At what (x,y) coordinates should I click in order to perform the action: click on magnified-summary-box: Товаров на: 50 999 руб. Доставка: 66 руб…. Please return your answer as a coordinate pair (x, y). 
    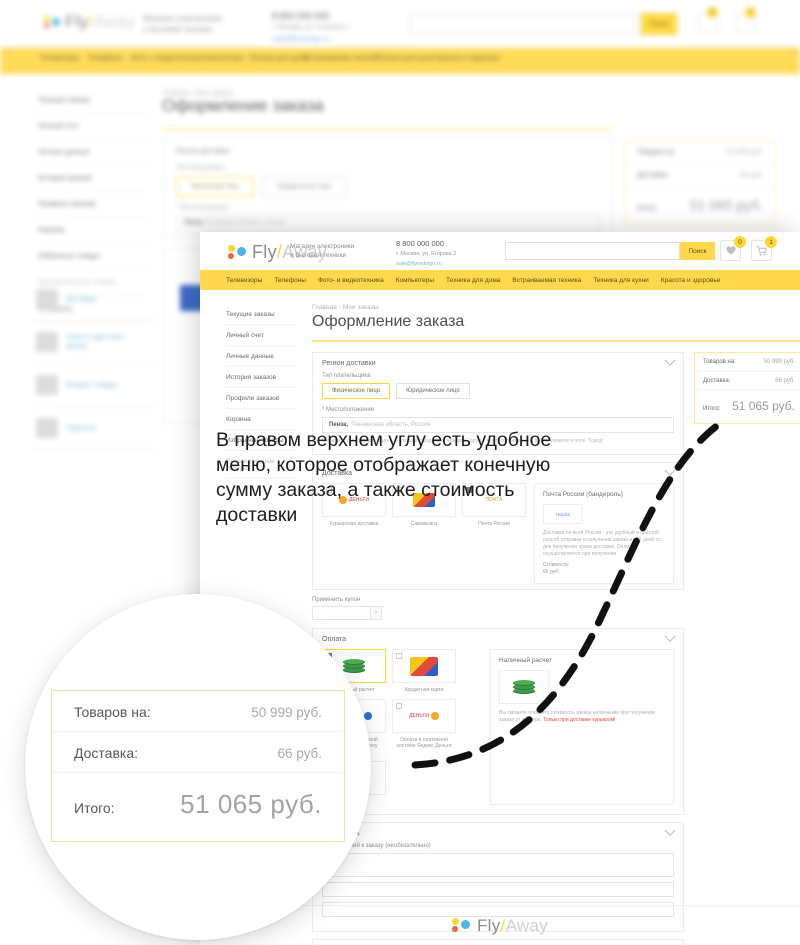
    Looking at the image, I should click on (198, 766).